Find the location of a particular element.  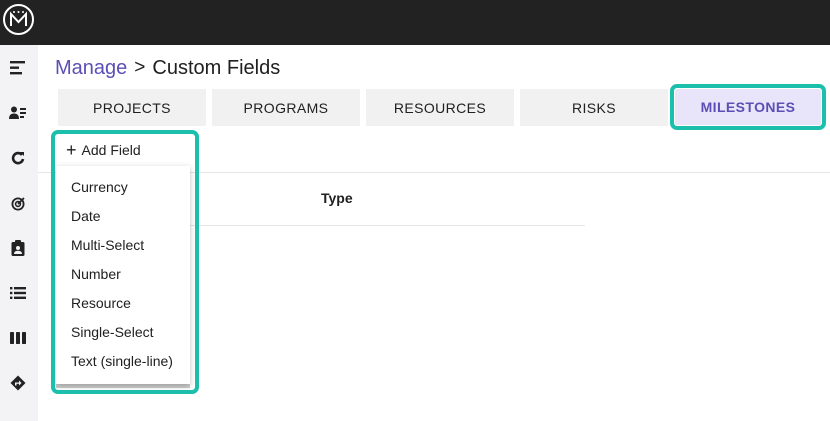

board-columns-icon is located at coordinates (18, 338).